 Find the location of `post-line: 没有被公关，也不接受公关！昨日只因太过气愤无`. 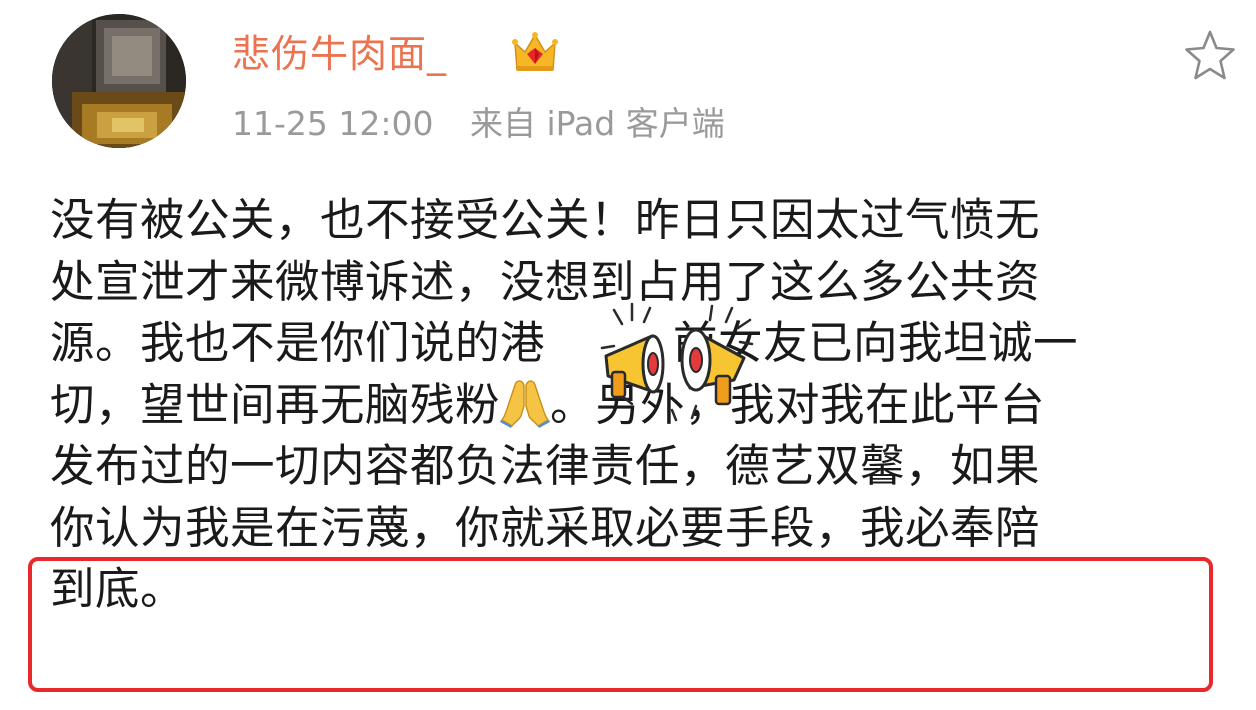

post-line: 没有被公关，也不接受公关！昨日只因太过气愤无 is located at coordinates (545, 220).